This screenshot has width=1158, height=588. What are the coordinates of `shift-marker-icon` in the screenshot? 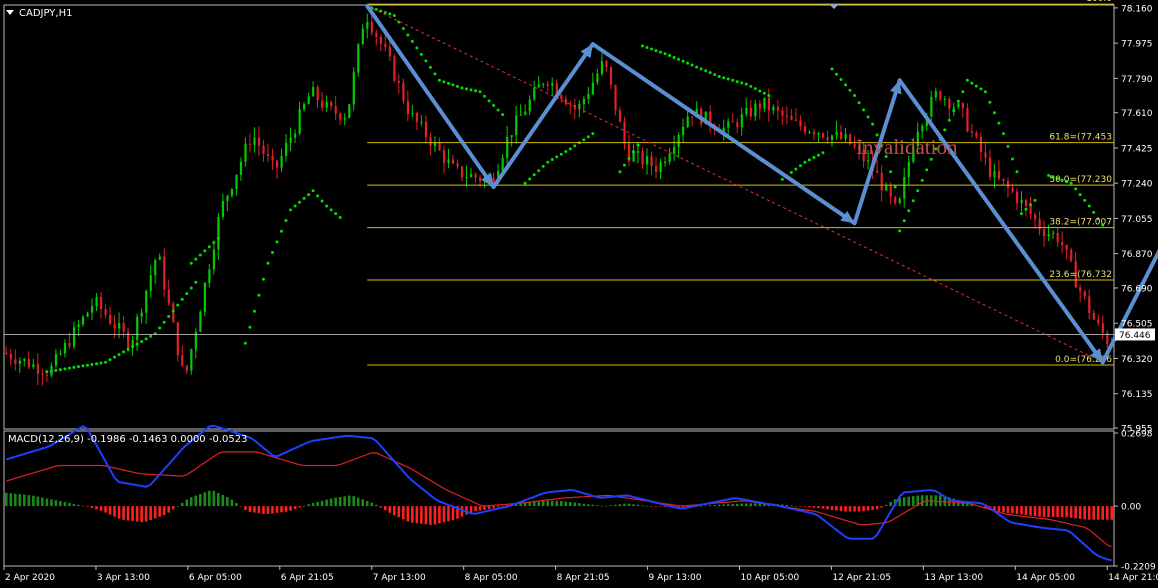 It's located at (834, 6).